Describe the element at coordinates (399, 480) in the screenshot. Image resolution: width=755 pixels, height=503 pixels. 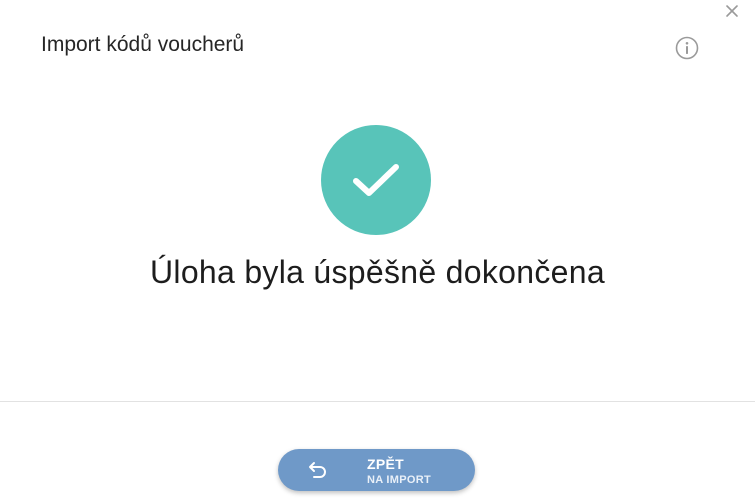
I see `back-button-sublabel: NA IMPORT` at that location.